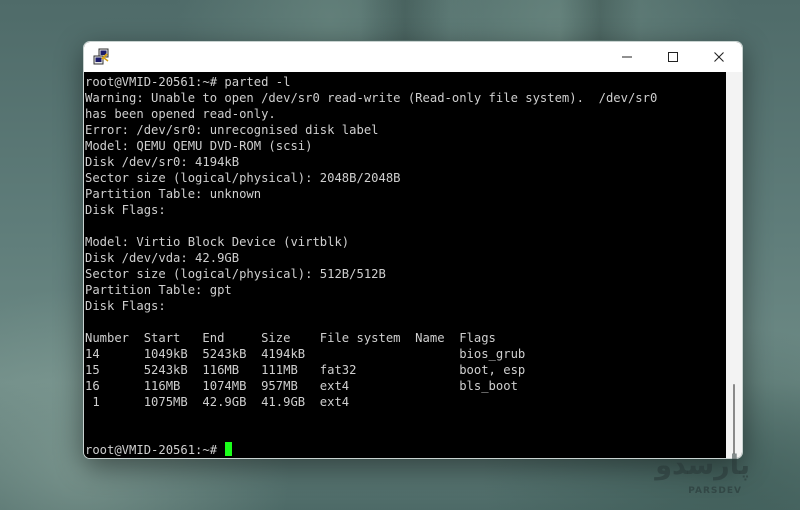  Describe the element at coordinates (162, 258) in the screenshot. I see `terminal-line: Disk /dev/vda: 42.9GB` at that location.